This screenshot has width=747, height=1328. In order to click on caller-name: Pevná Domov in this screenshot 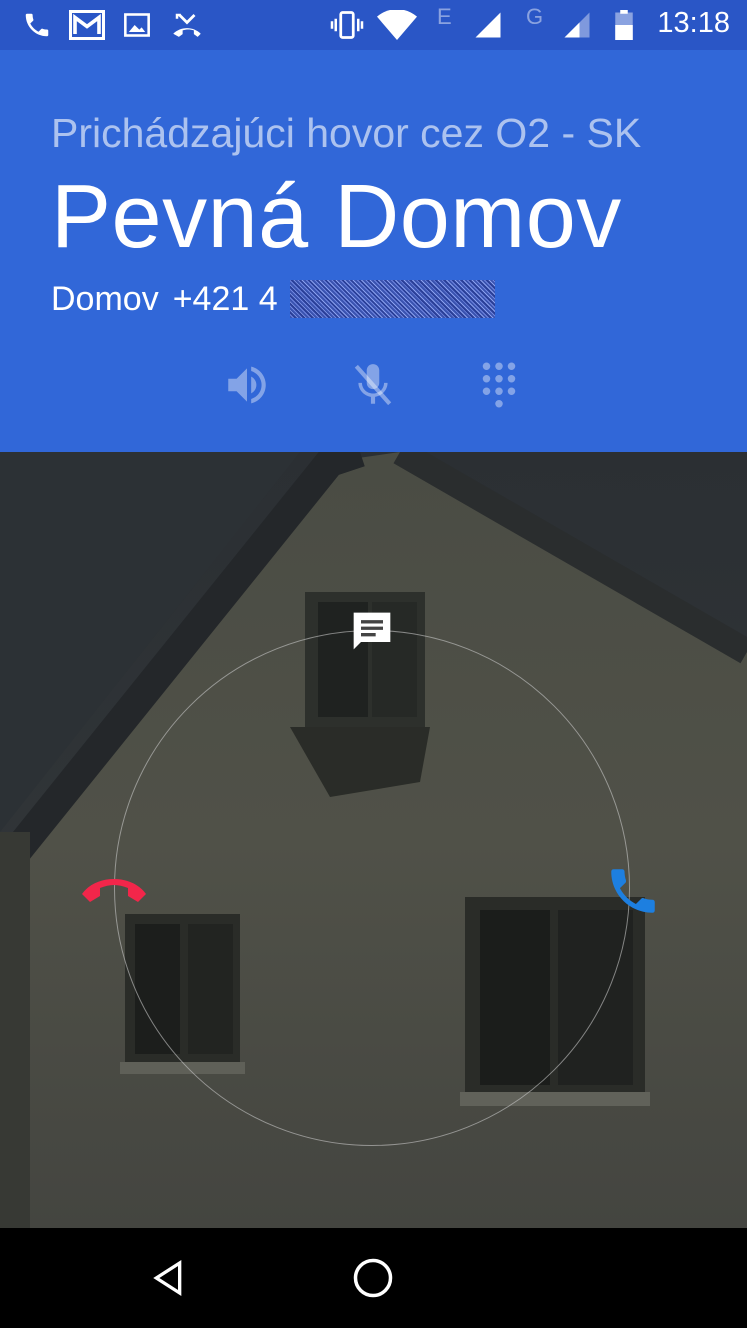, I will do `click(336, 217)`.